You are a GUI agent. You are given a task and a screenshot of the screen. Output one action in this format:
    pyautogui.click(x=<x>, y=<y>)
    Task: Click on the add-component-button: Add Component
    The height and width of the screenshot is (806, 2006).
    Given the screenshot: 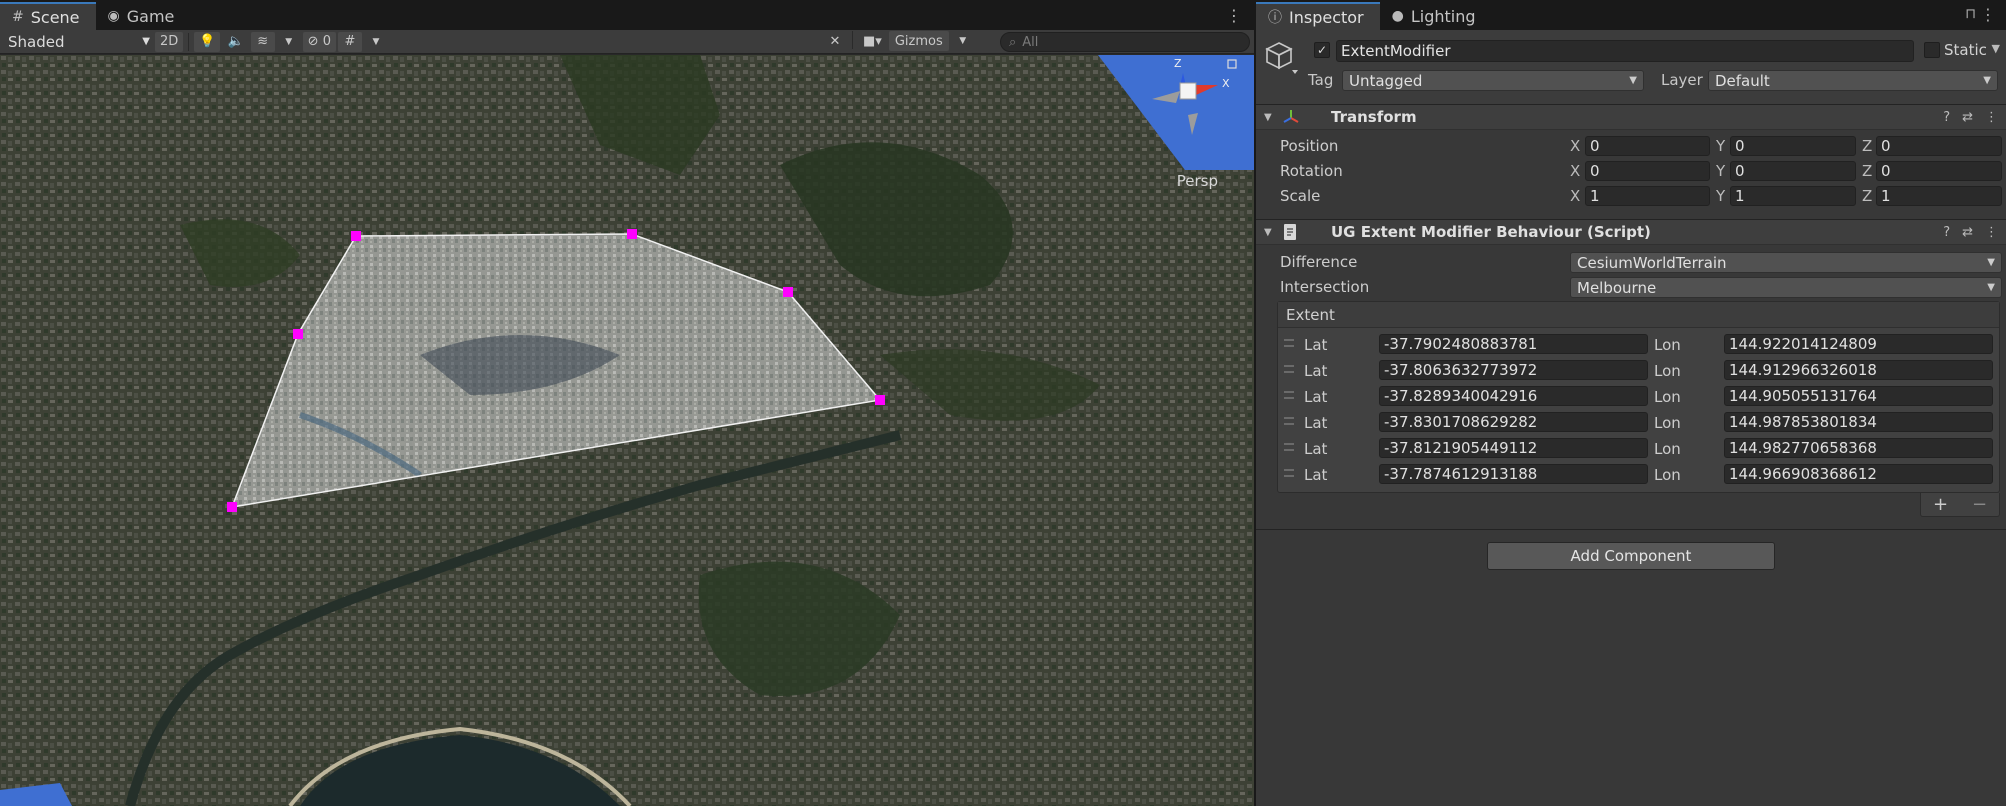 What is the action you would take?
    pyautogui.click(x=1631, y=556)
    